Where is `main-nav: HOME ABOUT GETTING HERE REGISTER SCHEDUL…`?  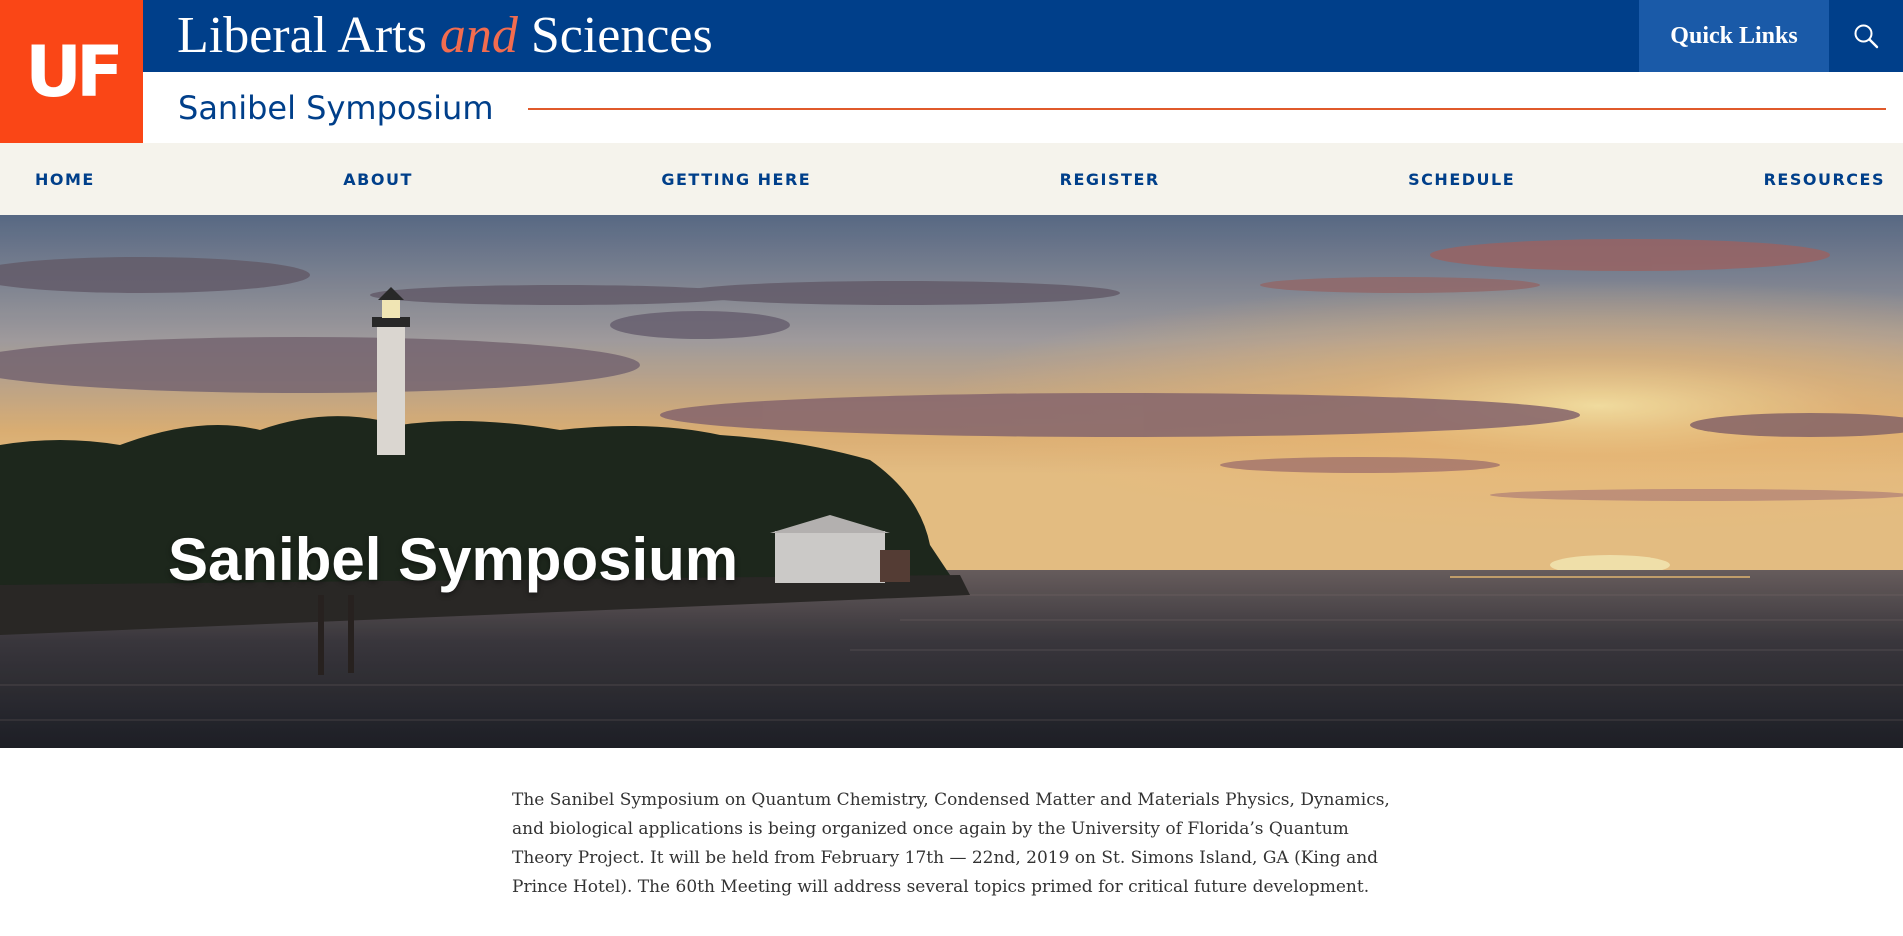
main-nav: HOME ABOUT GETTING HERE REGISTER SCHEDUL… is located at coordinates (951, 179).